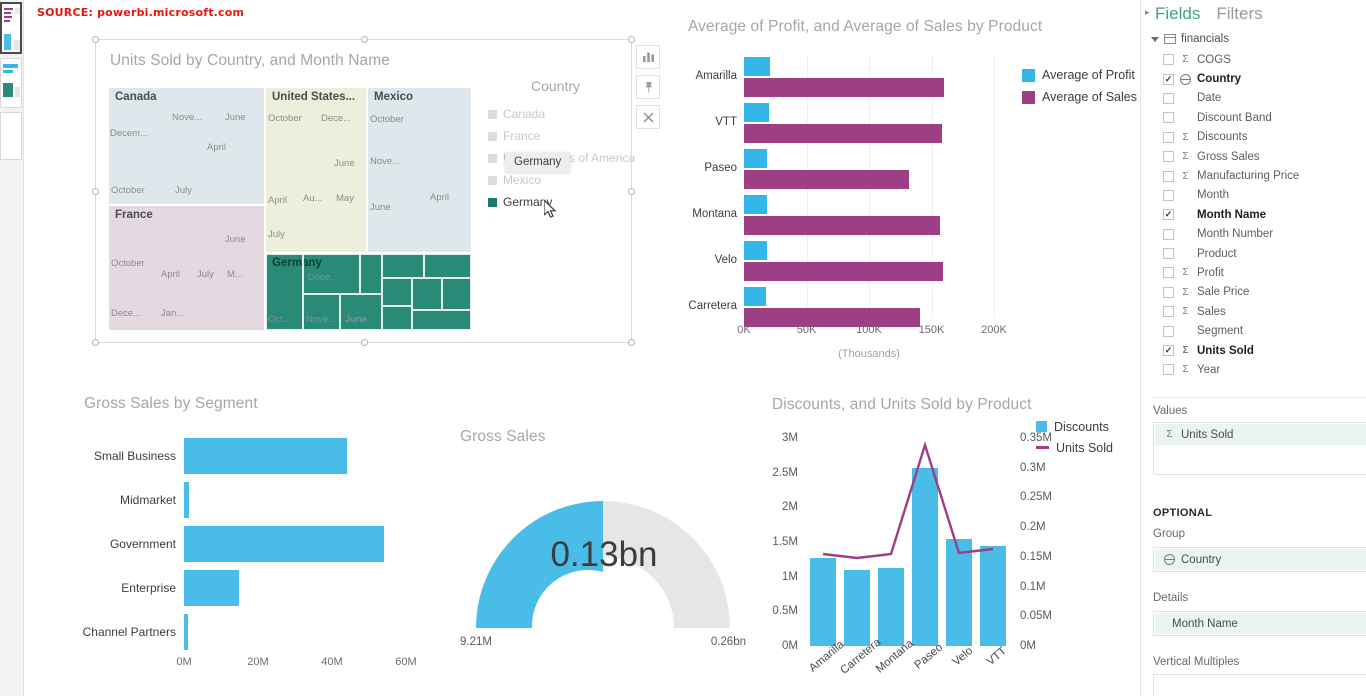 The height and width of the screenshot is (696, 1366). What do you see at coordinates (492, 202) in the screenshot?
I see `legend-swatch` at bounding box center [492, 202].